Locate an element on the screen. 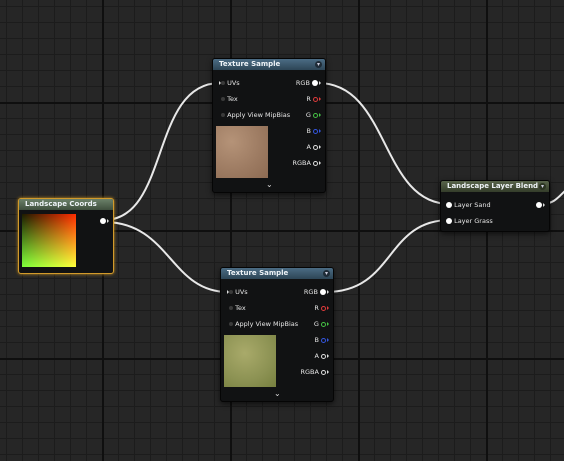 This screenshot has height=461, width=564. pin-label: Layer Grass is located at coordinates (473, 221).